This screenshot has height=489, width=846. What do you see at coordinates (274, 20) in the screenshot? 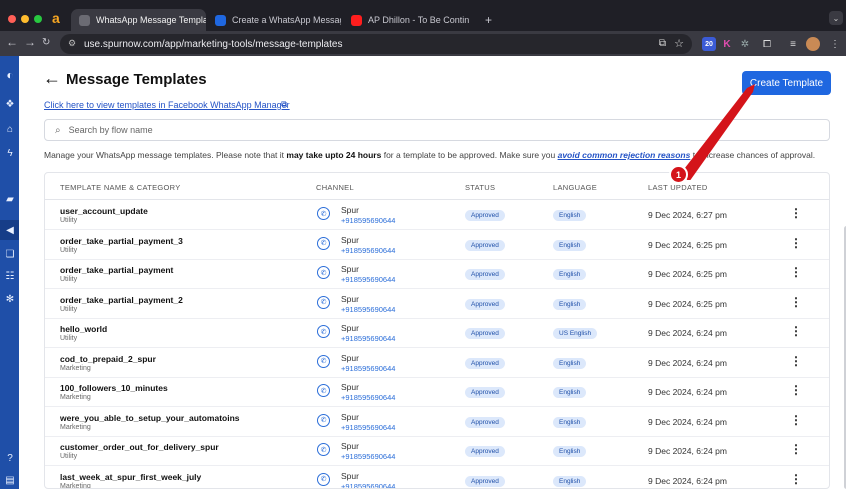
I see `tab-create-whatsapp: Create a WhatsApp Message ✕` at bounding box center [274, 20].